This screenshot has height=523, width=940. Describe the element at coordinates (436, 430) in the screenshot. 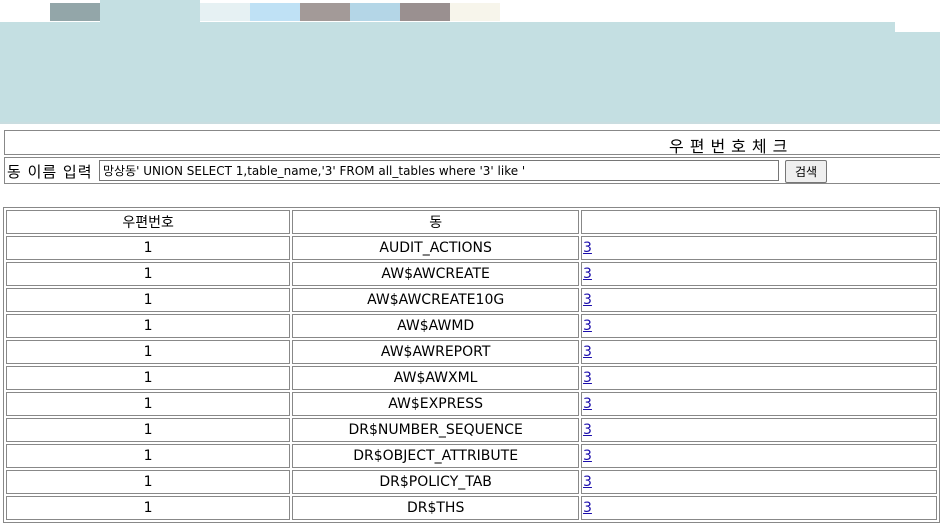

I see `dong-cell: DR$NUMBER_SEQUENCE` at that location.